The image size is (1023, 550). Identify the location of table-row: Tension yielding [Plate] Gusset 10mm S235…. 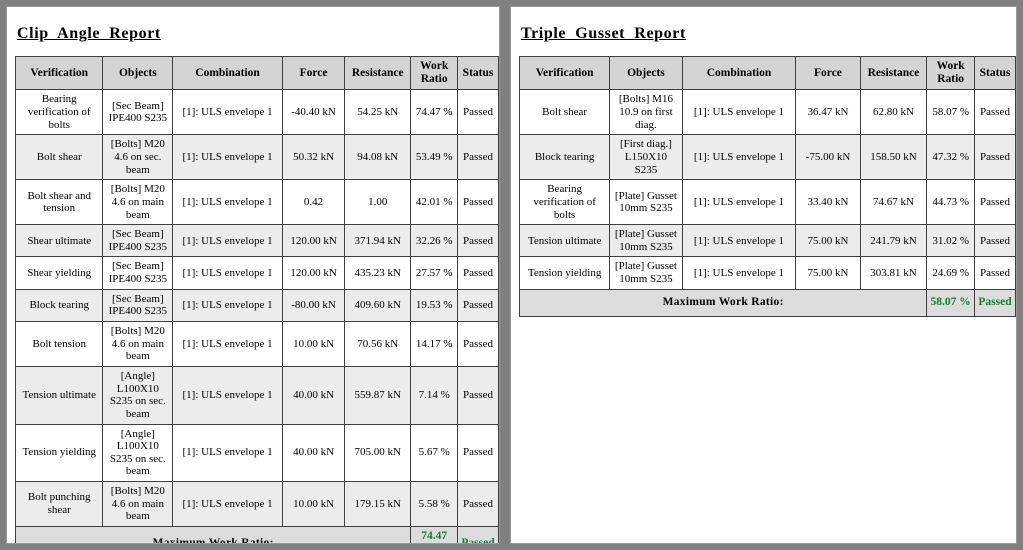
(767, 273).